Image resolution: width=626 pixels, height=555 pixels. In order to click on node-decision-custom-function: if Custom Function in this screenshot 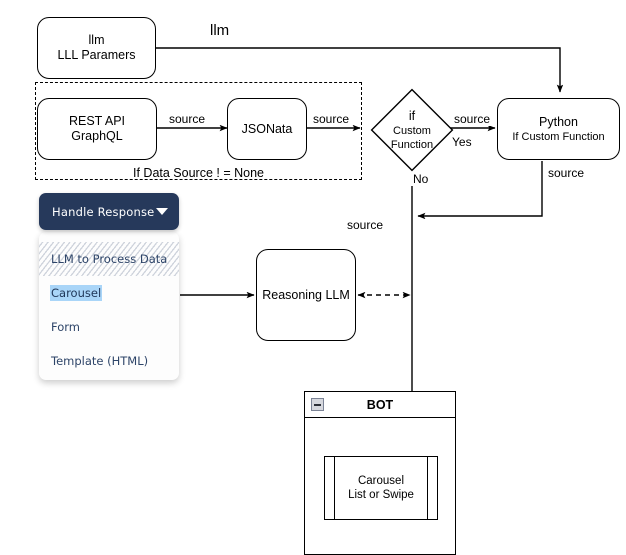, I will do `click(412, 130)`.